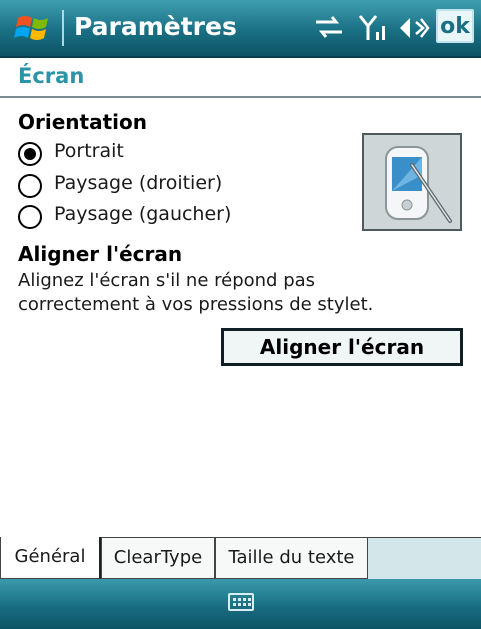  I want to click on tab-bar: Général ClearType Taille du texte, so click(240, 558).